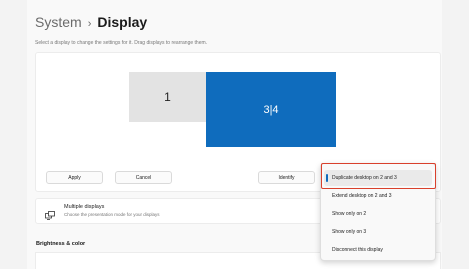 Image resolution: width=469 pixels, height=269 pixels. I want to click on brightness-color-heading: Brightness & color, so click(61, 244).